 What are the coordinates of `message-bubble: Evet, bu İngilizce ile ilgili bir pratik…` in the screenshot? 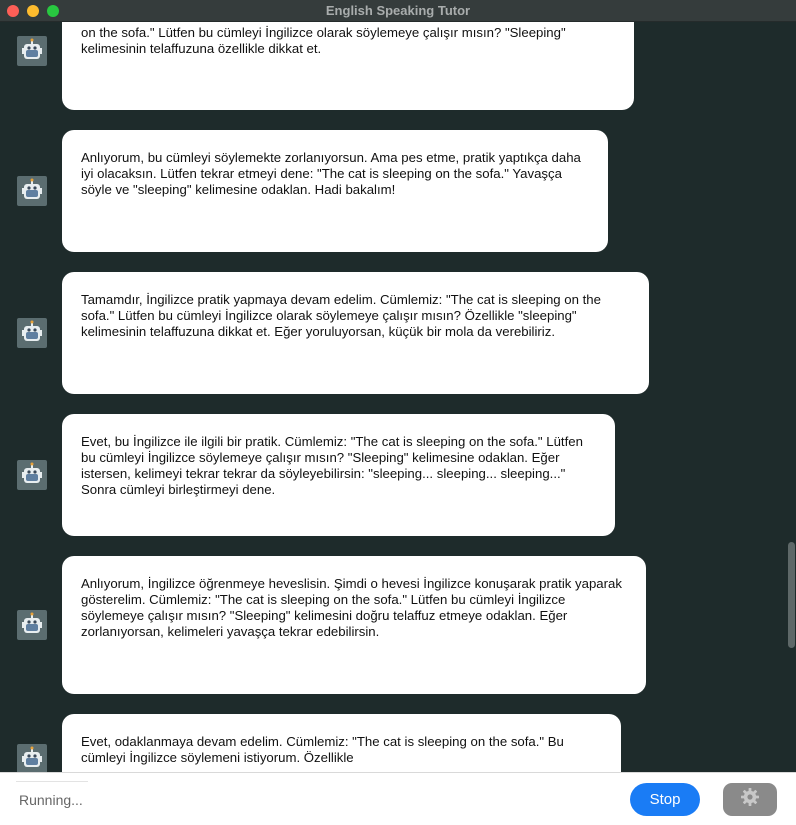 It's located at (338, 475).